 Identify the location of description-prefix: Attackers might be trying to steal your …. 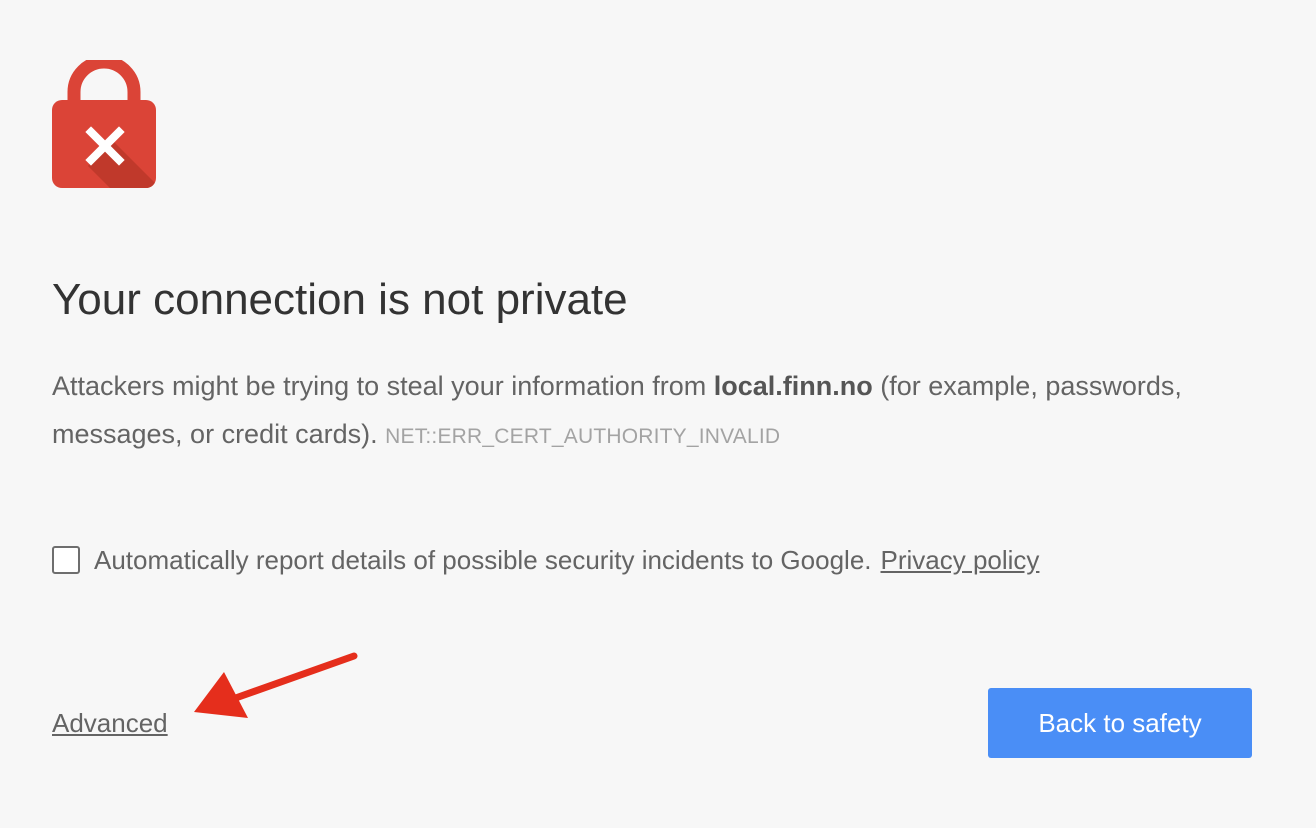
(383, 386).